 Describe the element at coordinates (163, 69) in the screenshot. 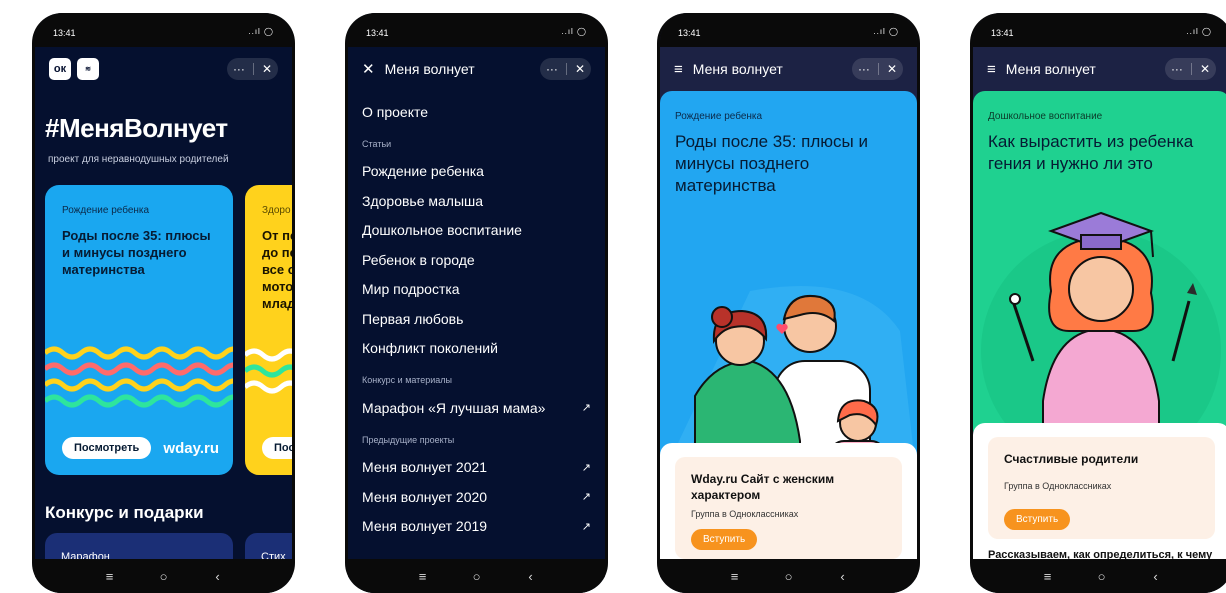

I see `top-bar: ок ≋ ··· ✕` at that location.